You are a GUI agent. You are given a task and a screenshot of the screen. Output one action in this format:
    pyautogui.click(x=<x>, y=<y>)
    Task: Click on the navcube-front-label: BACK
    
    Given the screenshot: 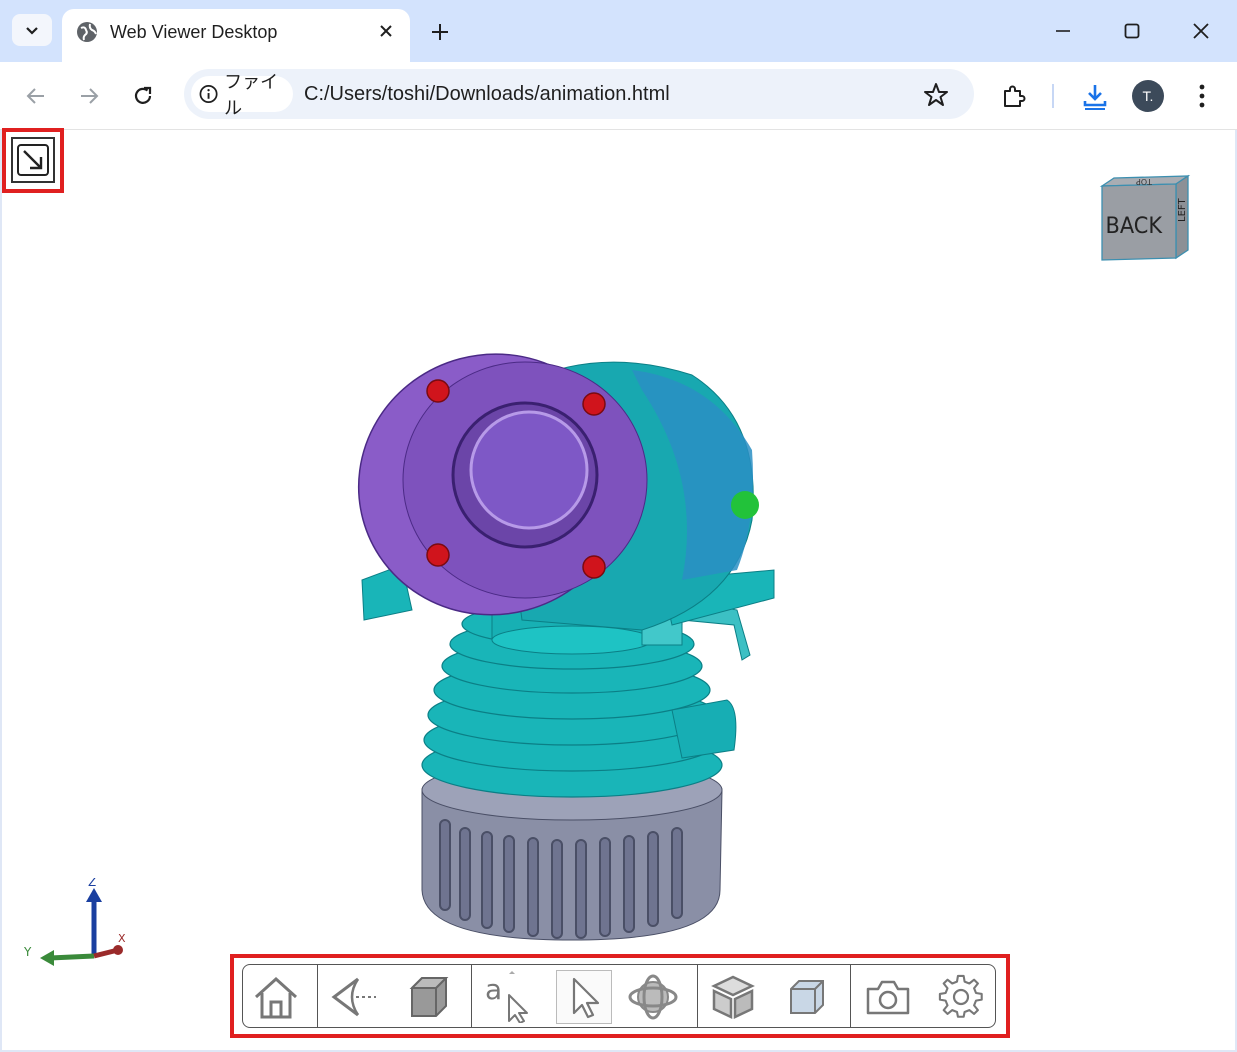 What is the action you would take?
    pyautogui.click(x=1134, y=227)
    